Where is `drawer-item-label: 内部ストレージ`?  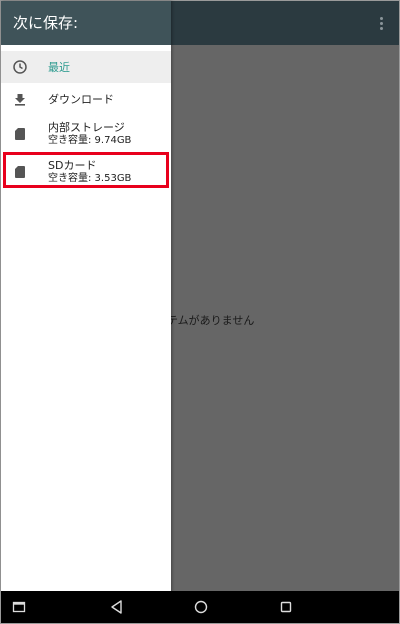
drawer-item-label: 内部ストレージ is located at coordinates (86, 127).